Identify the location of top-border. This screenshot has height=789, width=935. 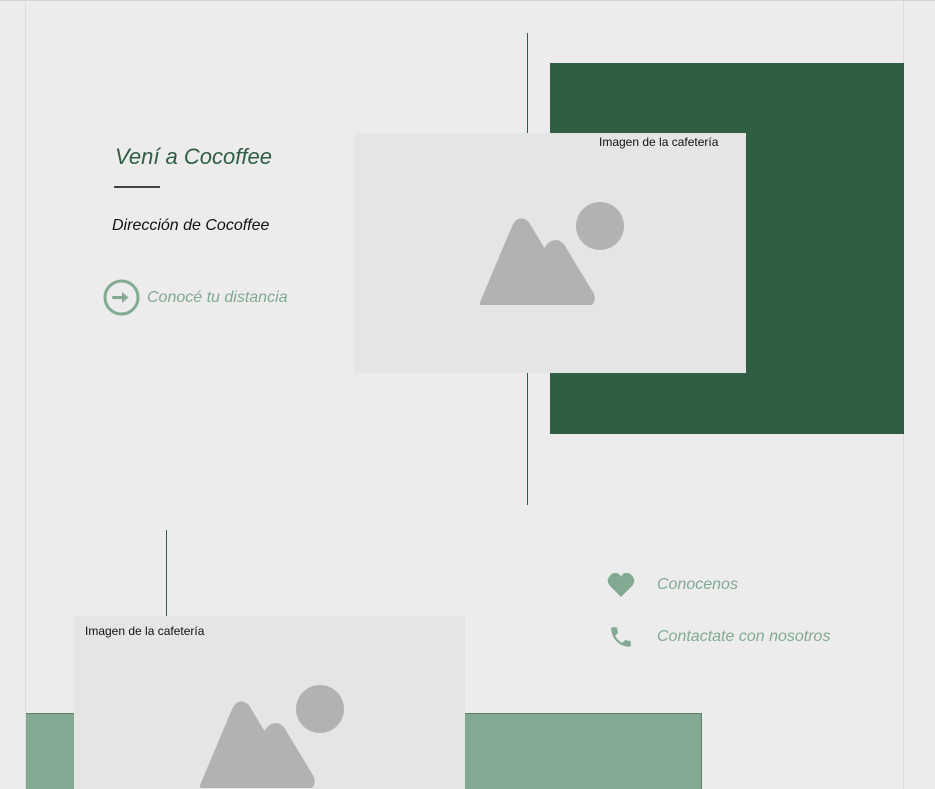
(467, 0).